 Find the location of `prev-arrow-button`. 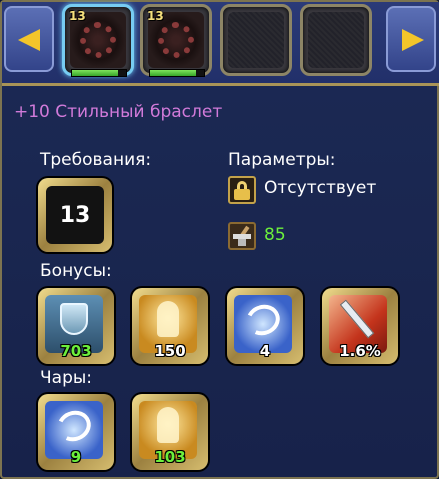

prev-arrow-button is located at coordinates (29, 39).